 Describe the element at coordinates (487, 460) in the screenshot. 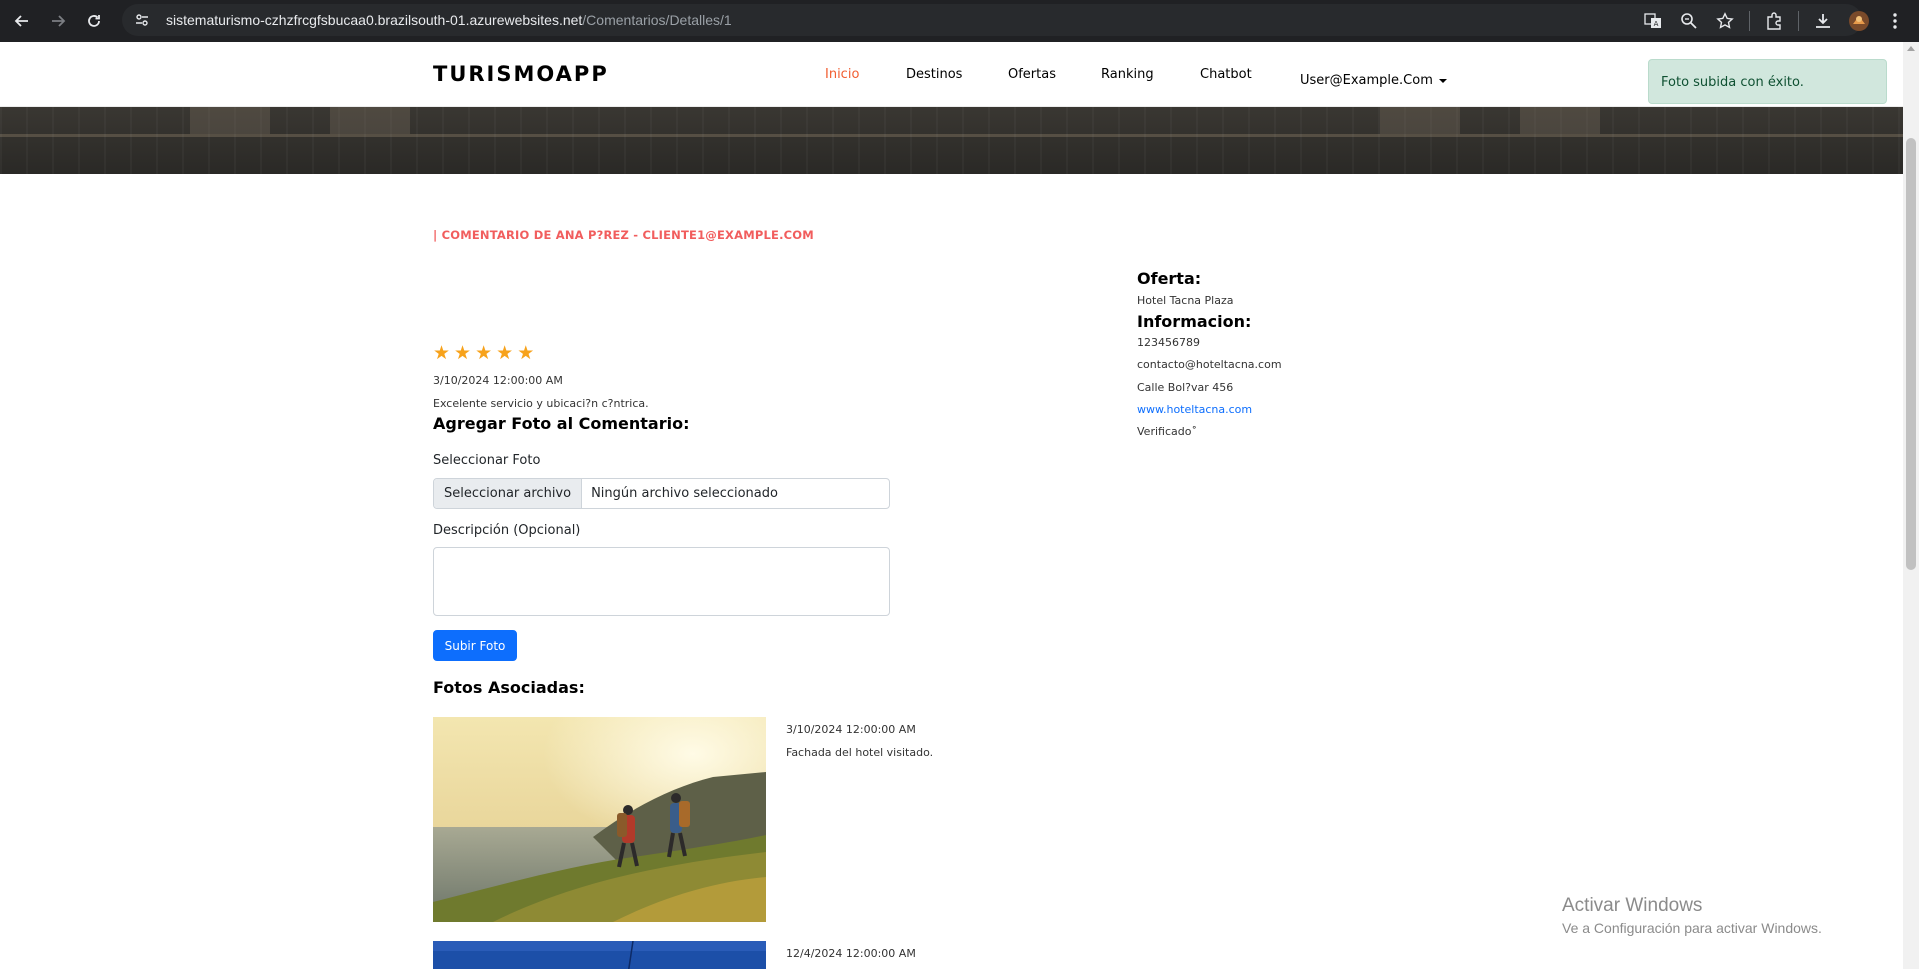

I see `file-label: Seleccionar Foto` at that location.